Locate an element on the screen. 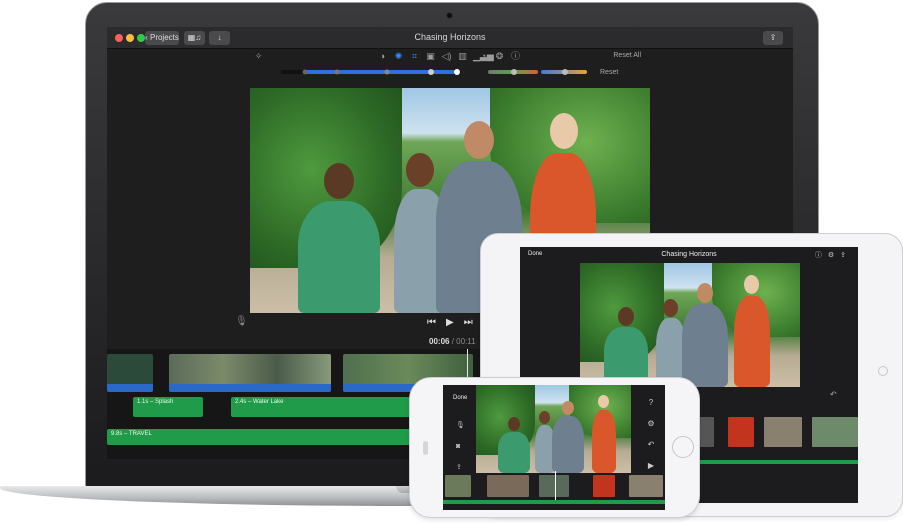 The width and height of the screenshot is (903, 525). reset-all-button: Reset All is located at coordinates (627, 55).